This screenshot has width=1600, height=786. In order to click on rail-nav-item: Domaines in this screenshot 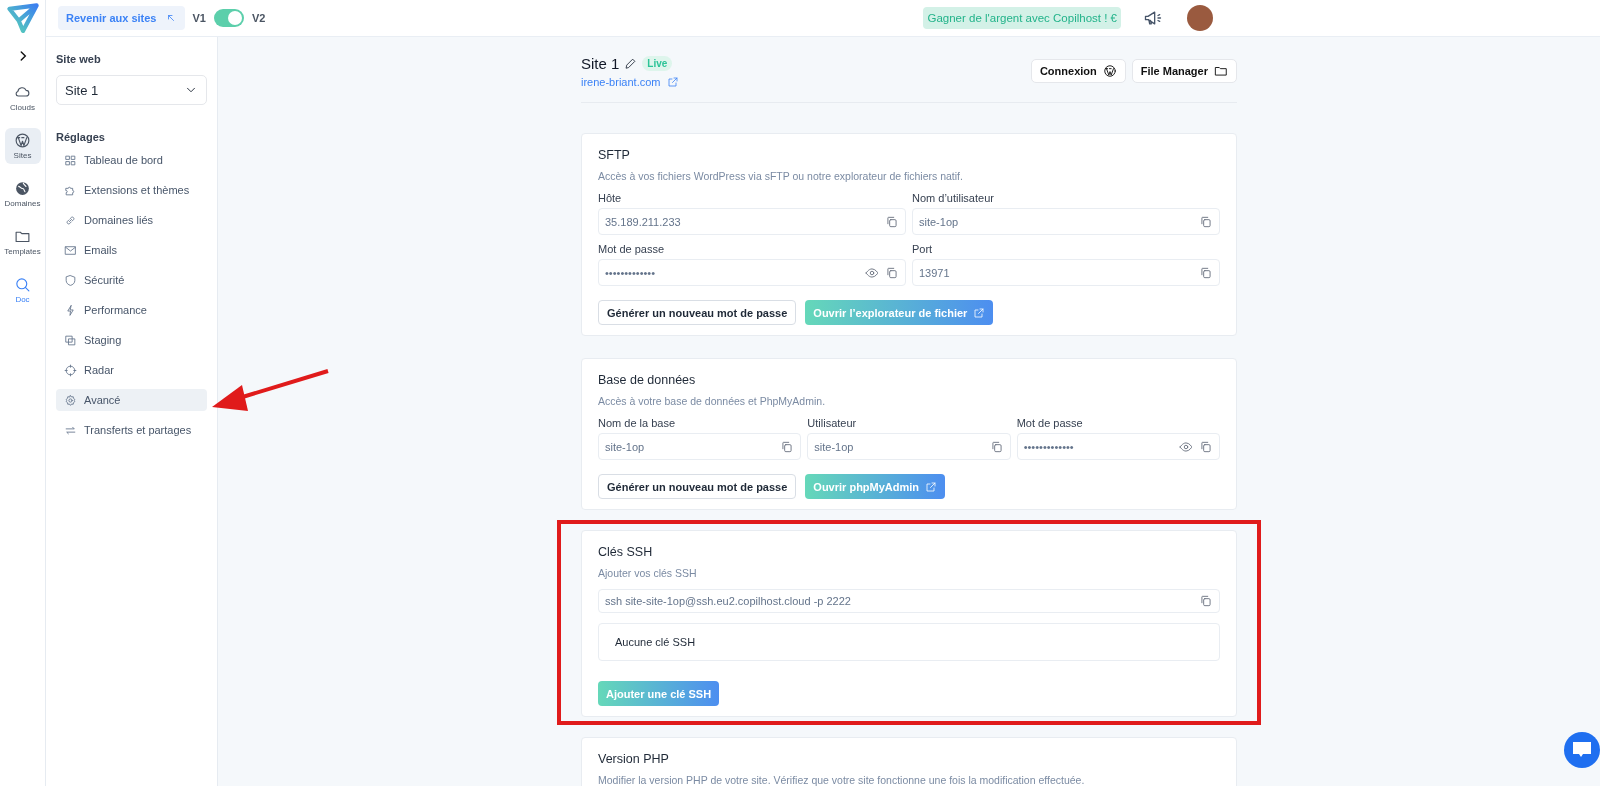, I will do `click(22, 194)`.